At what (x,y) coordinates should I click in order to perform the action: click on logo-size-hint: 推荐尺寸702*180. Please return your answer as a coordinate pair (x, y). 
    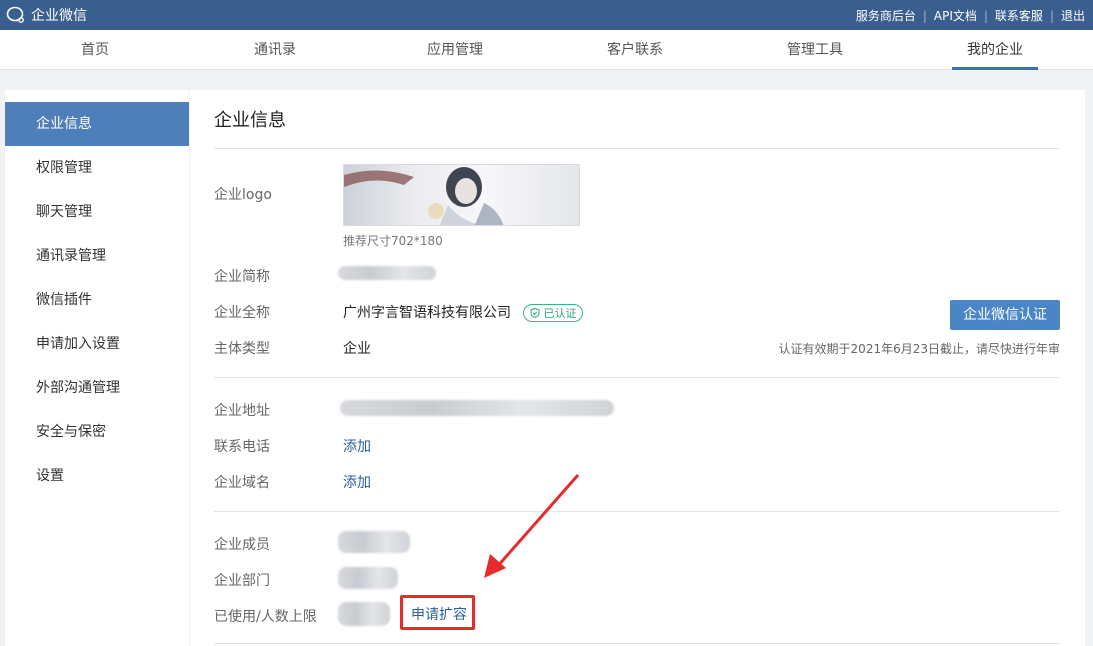
    Looking at the image, I should click on (393, 241).